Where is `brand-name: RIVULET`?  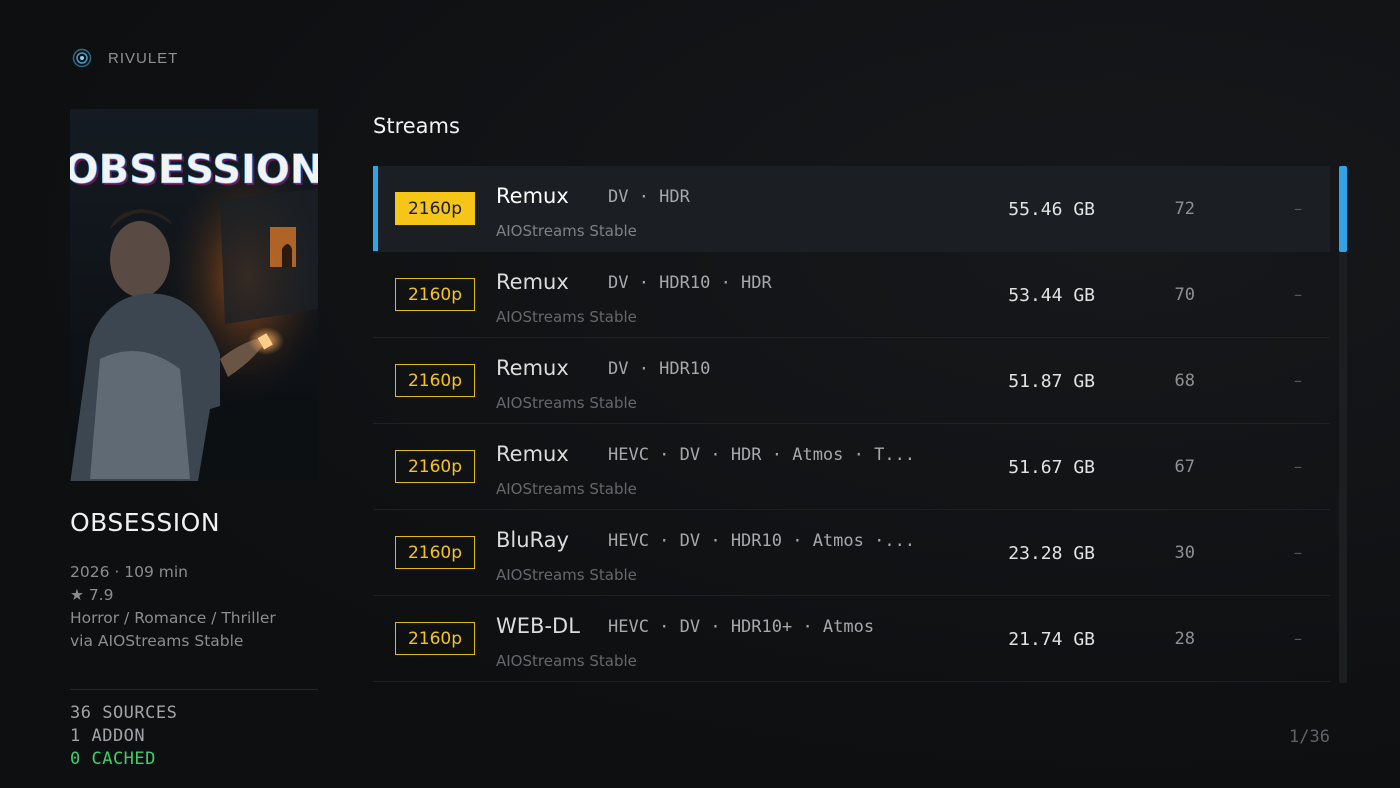
brand-name: RIVULET is located at coordinates (143, 58).